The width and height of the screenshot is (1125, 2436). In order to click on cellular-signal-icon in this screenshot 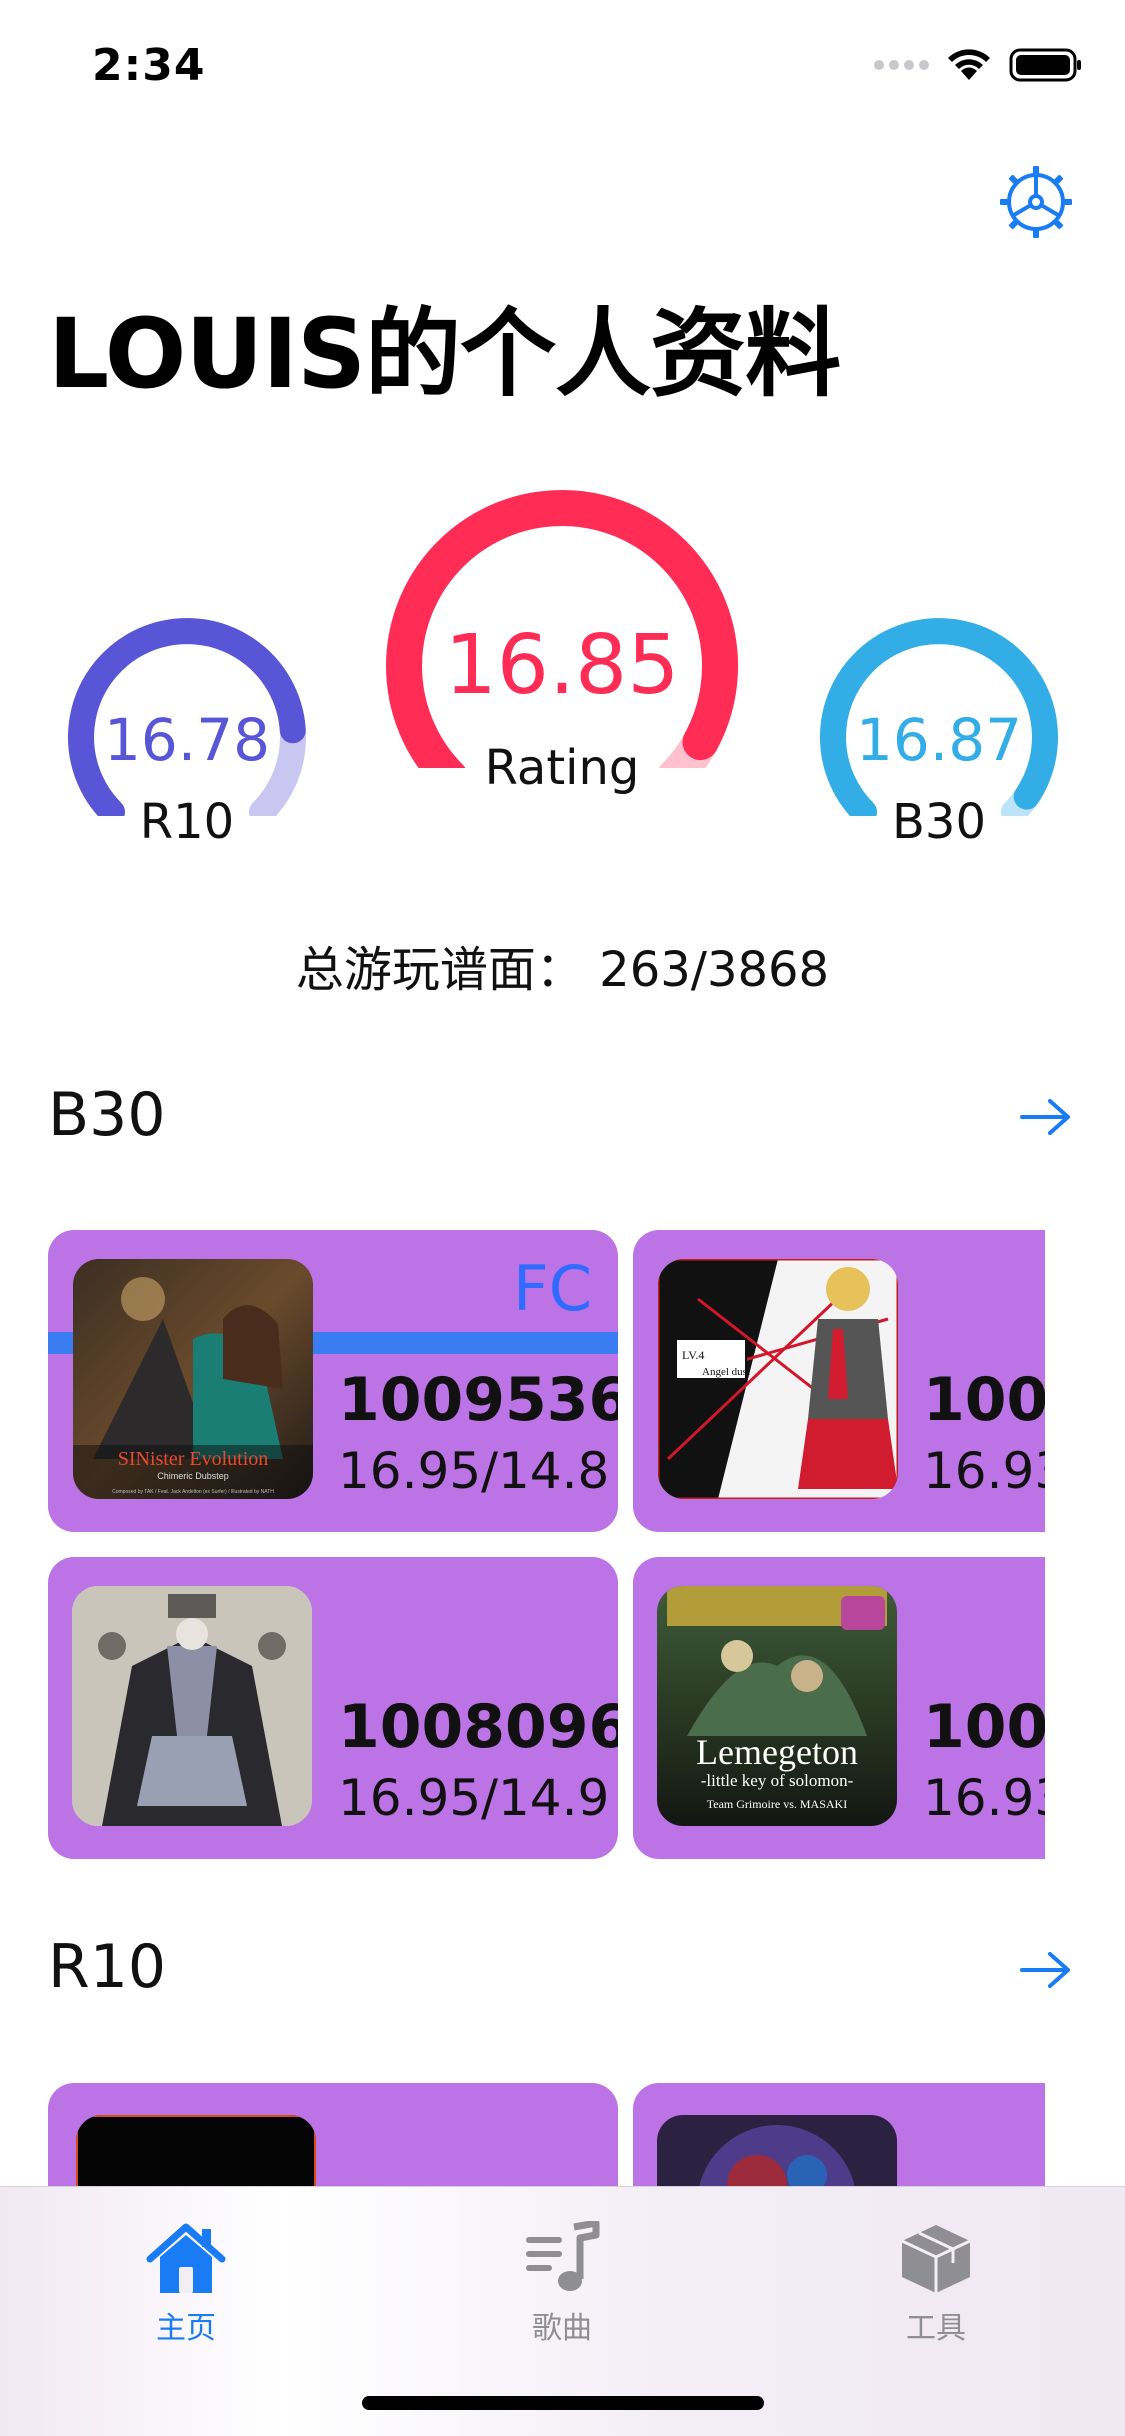, I will do `click(901, 65)`.